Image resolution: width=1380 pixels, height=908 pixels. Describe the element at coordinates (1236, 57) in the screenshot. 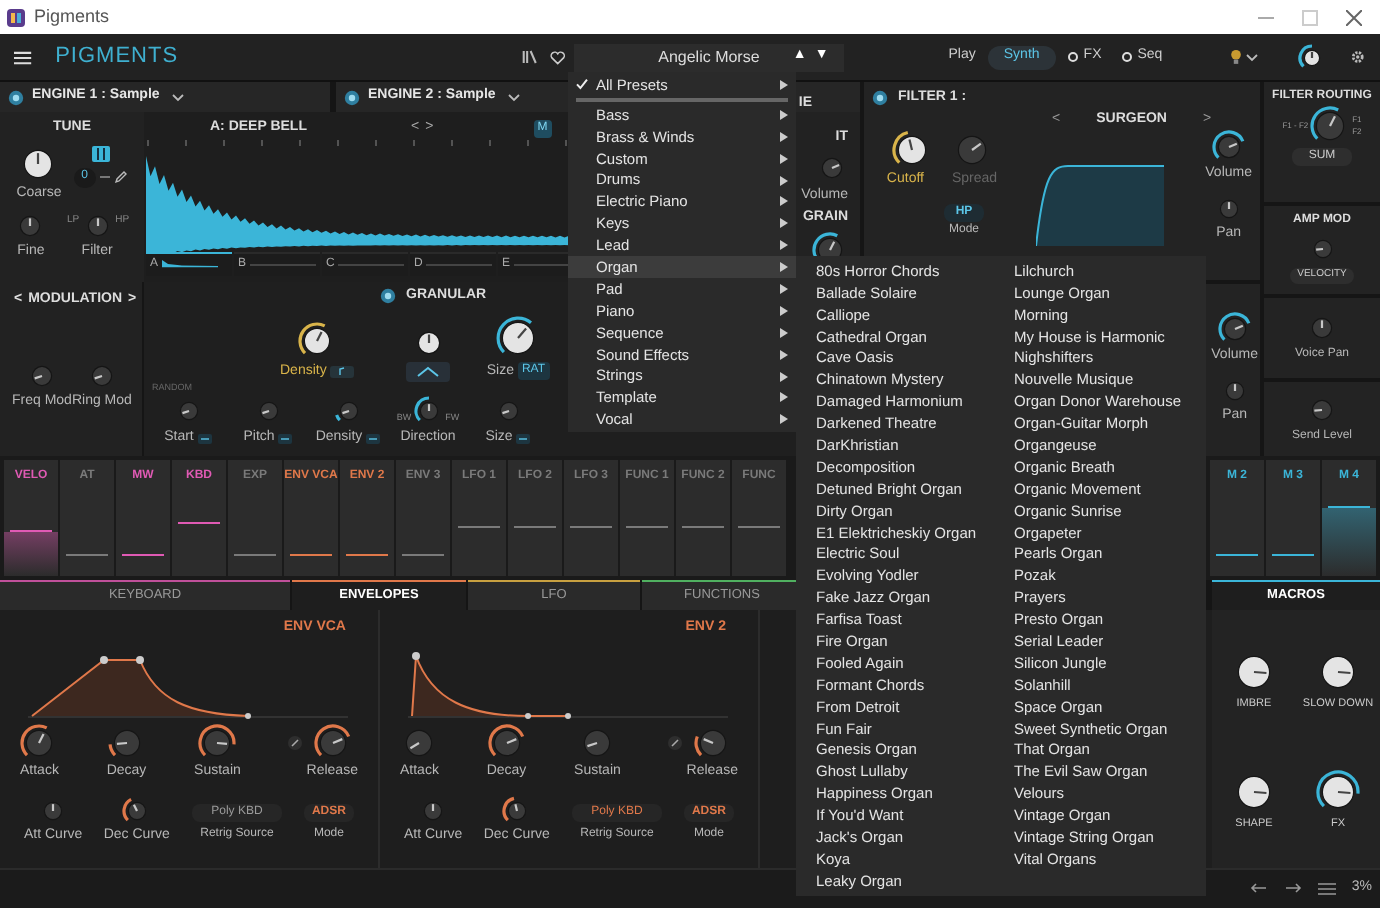

I see `lightbulb-icon` at that location.